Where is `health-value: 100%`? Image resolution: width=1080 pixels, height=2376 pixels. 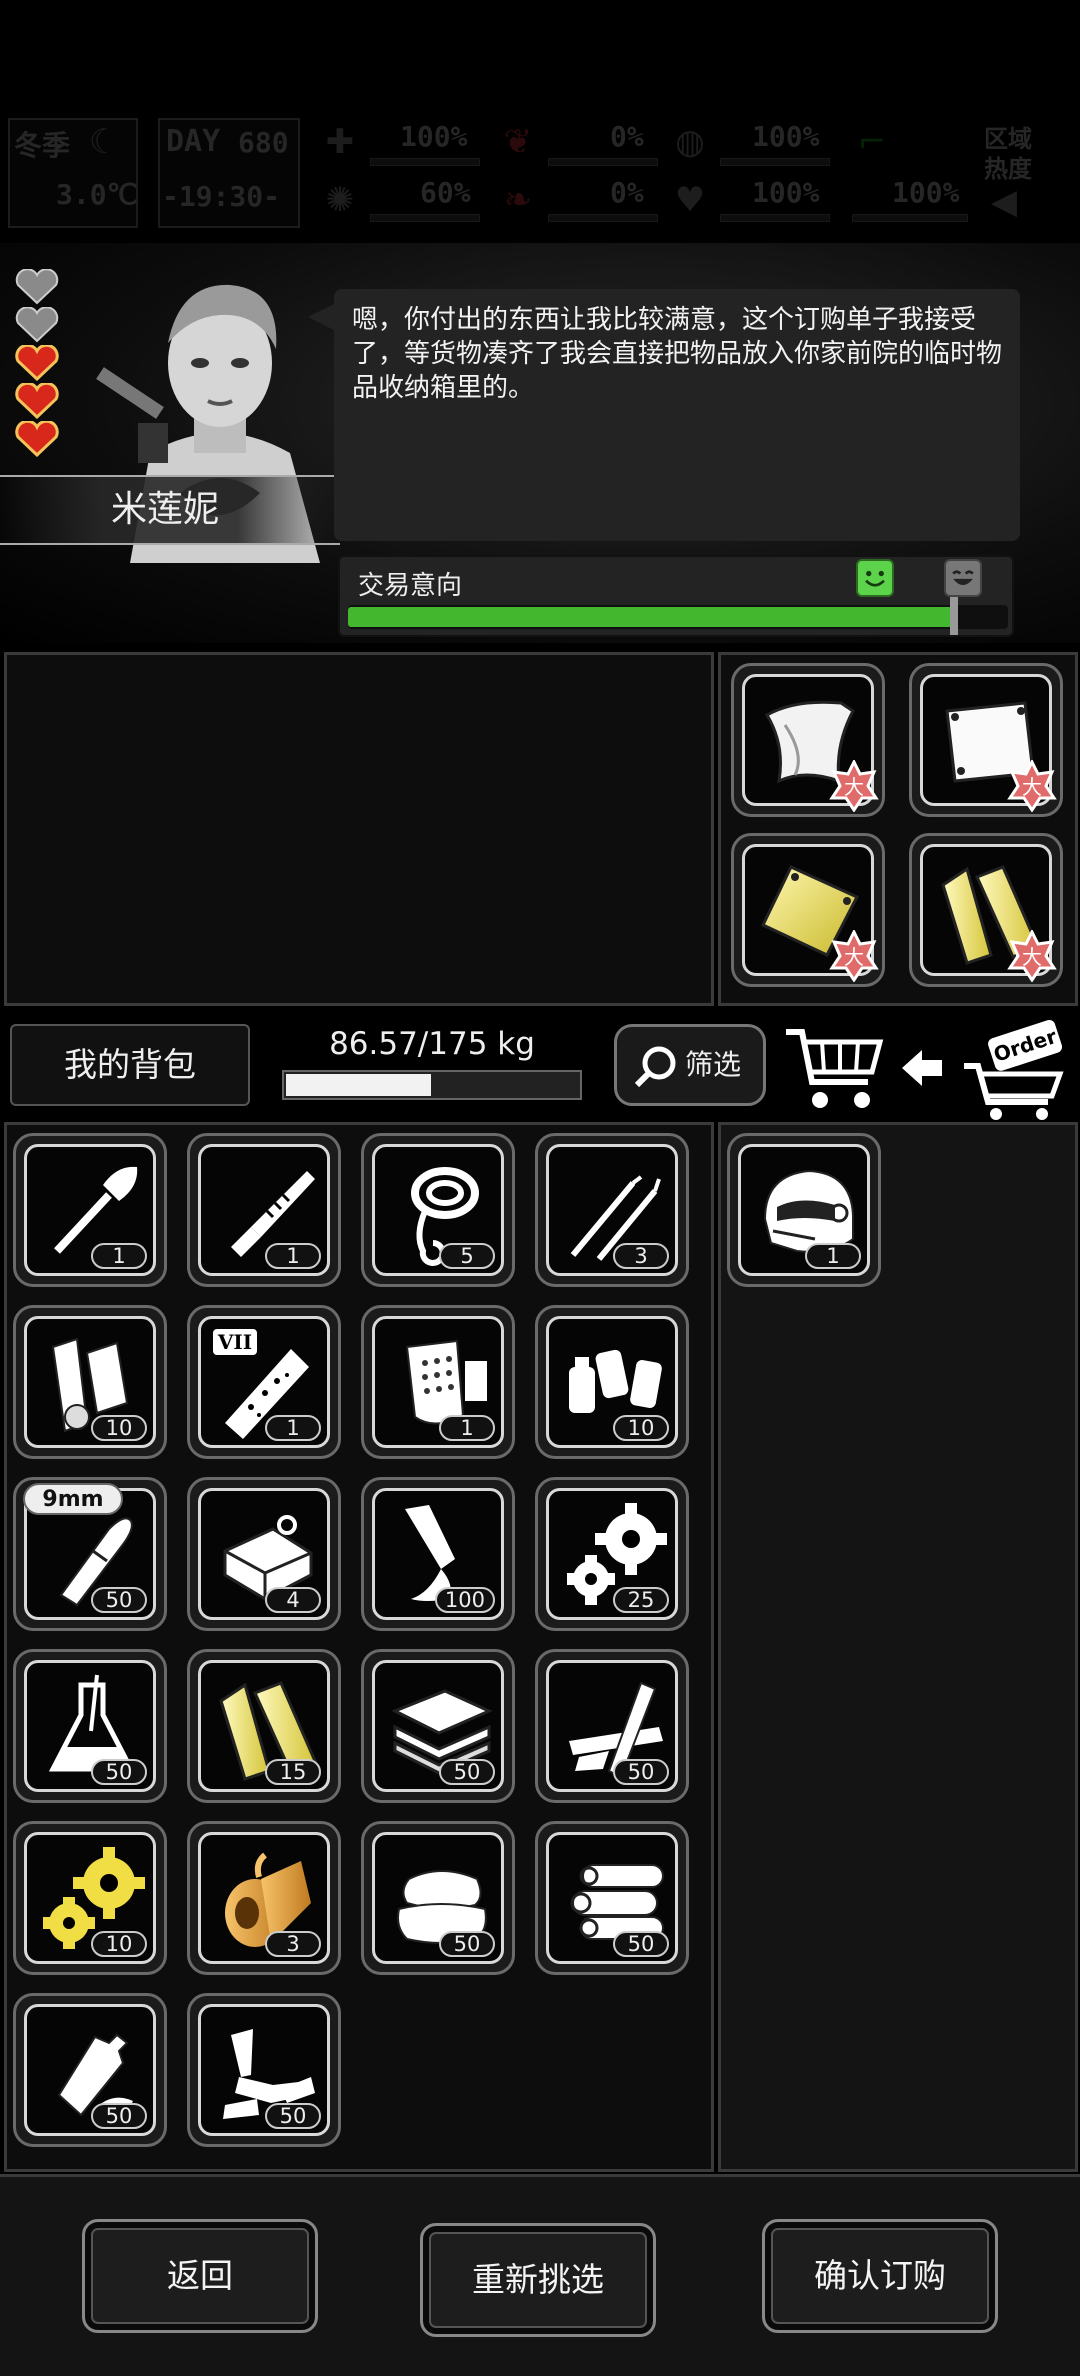
health-value: 100% is located at coordinates (434, 136).